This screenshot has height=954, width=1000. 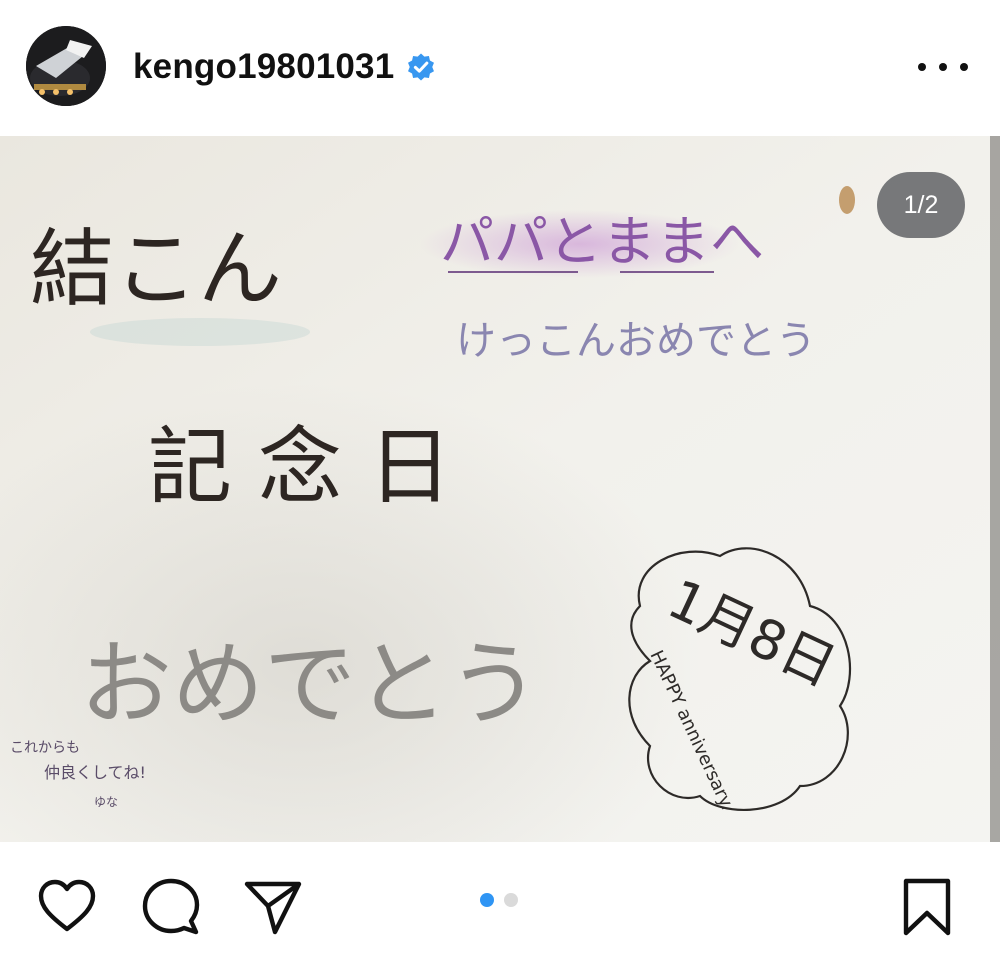 I want to click on card-to-line: パパとままへ, so click(x=602, y=241).